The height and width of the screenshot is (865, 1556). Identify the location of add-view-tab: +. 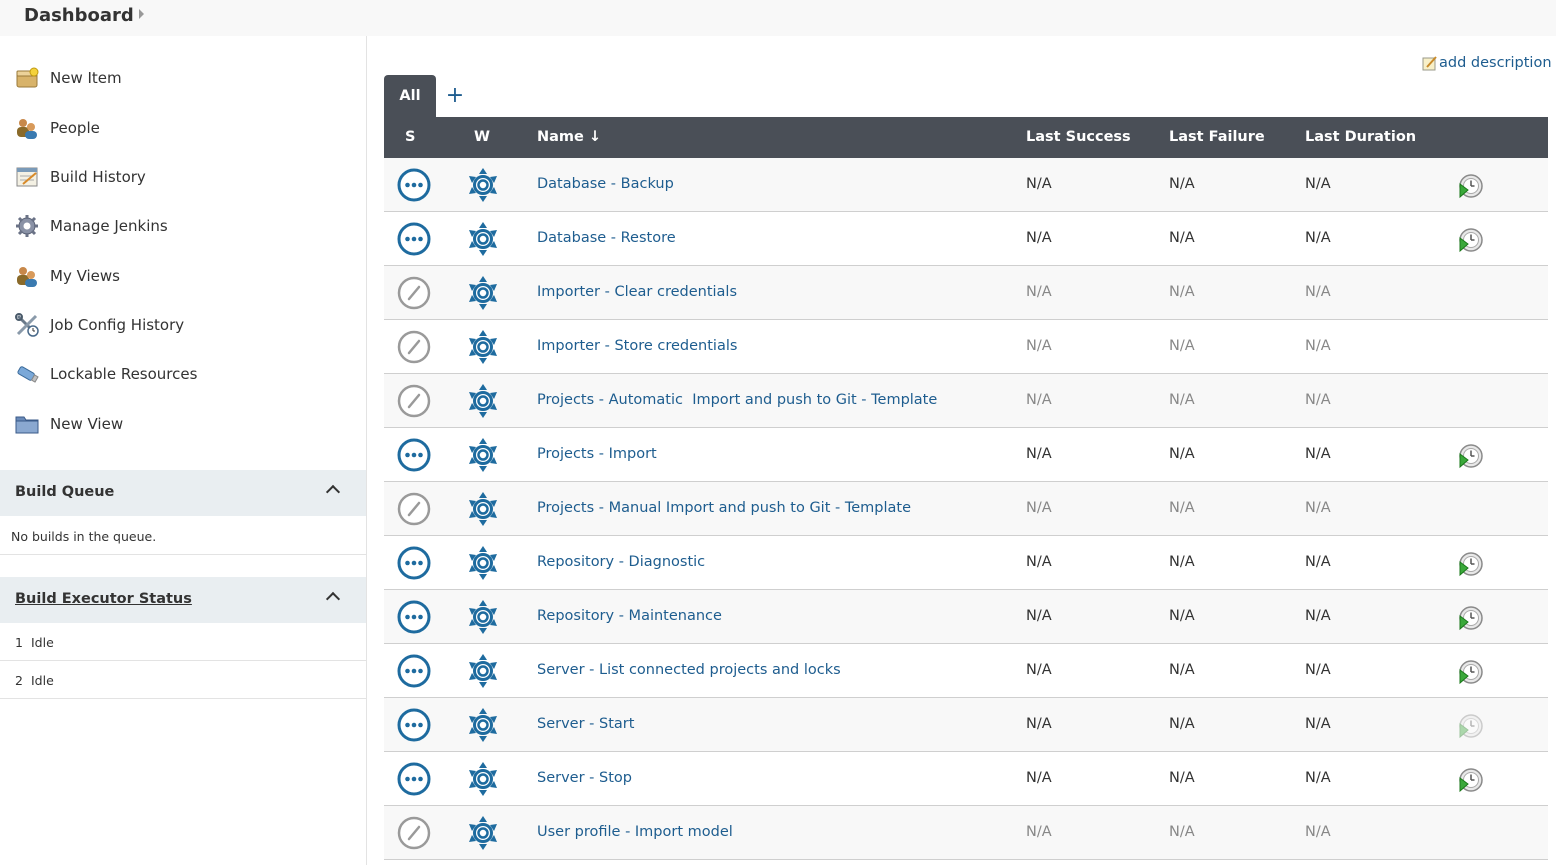
(455, 96).